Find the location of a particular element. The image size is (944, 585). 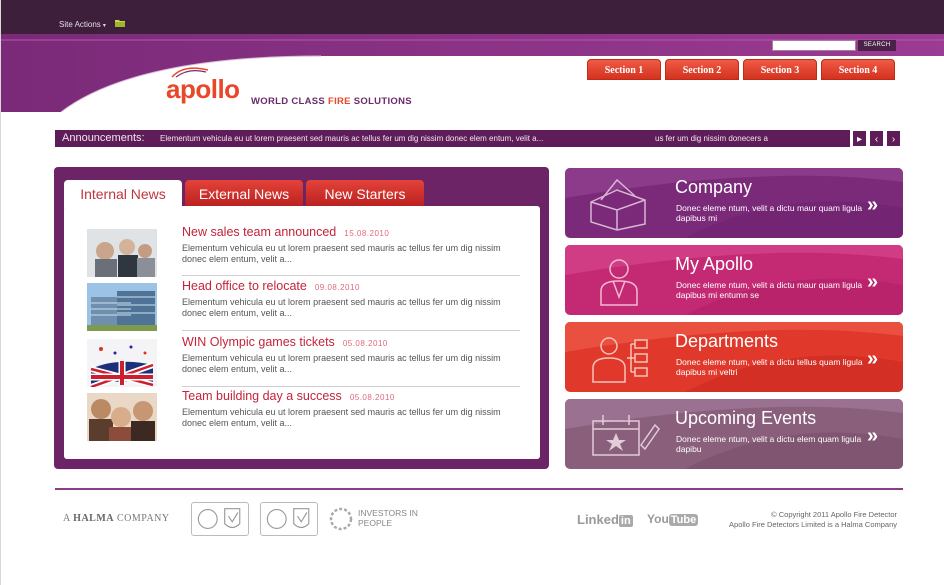

copyright-line: © Copyright 2011 Apollo Fire Detector is located at coordinates (834, 514).